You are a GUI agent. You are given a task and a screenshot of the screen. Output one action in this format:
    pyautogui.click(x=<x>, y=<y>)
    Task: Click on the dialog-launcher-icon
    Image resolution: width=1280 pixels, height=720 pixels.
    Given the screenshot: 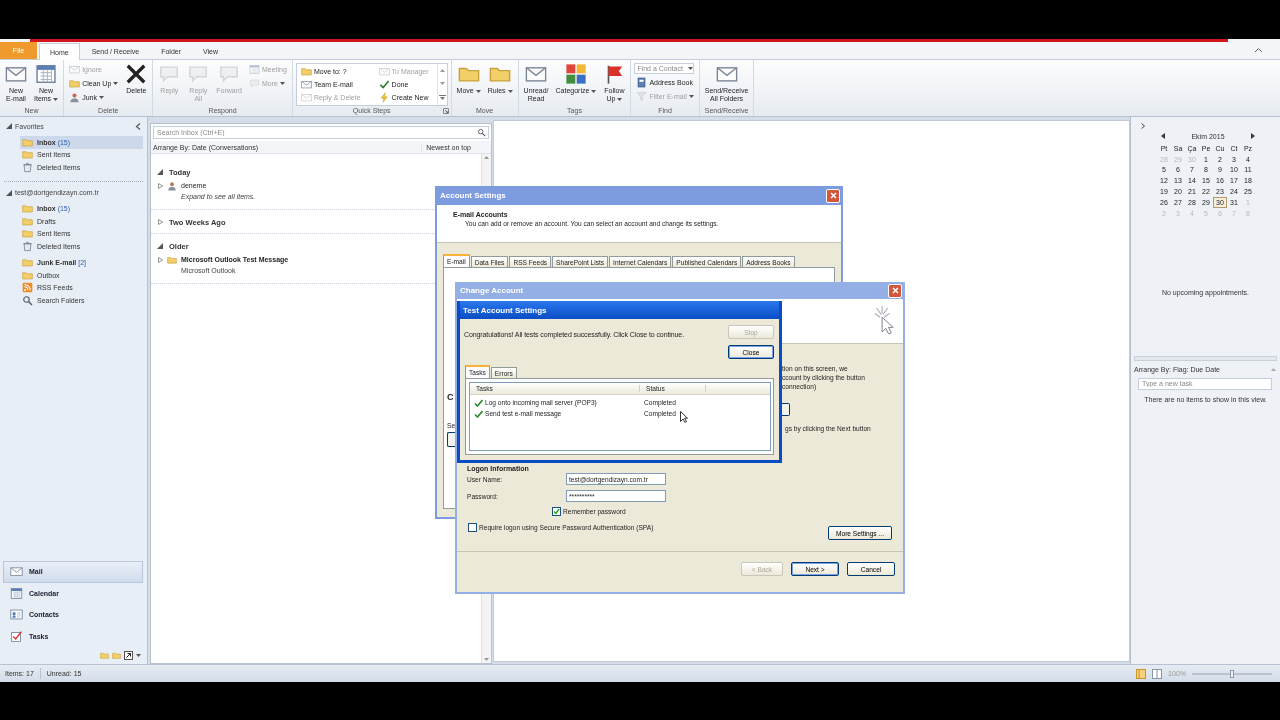 What is the action you would take?
    pyautogui.click(x=445, y=111)
    